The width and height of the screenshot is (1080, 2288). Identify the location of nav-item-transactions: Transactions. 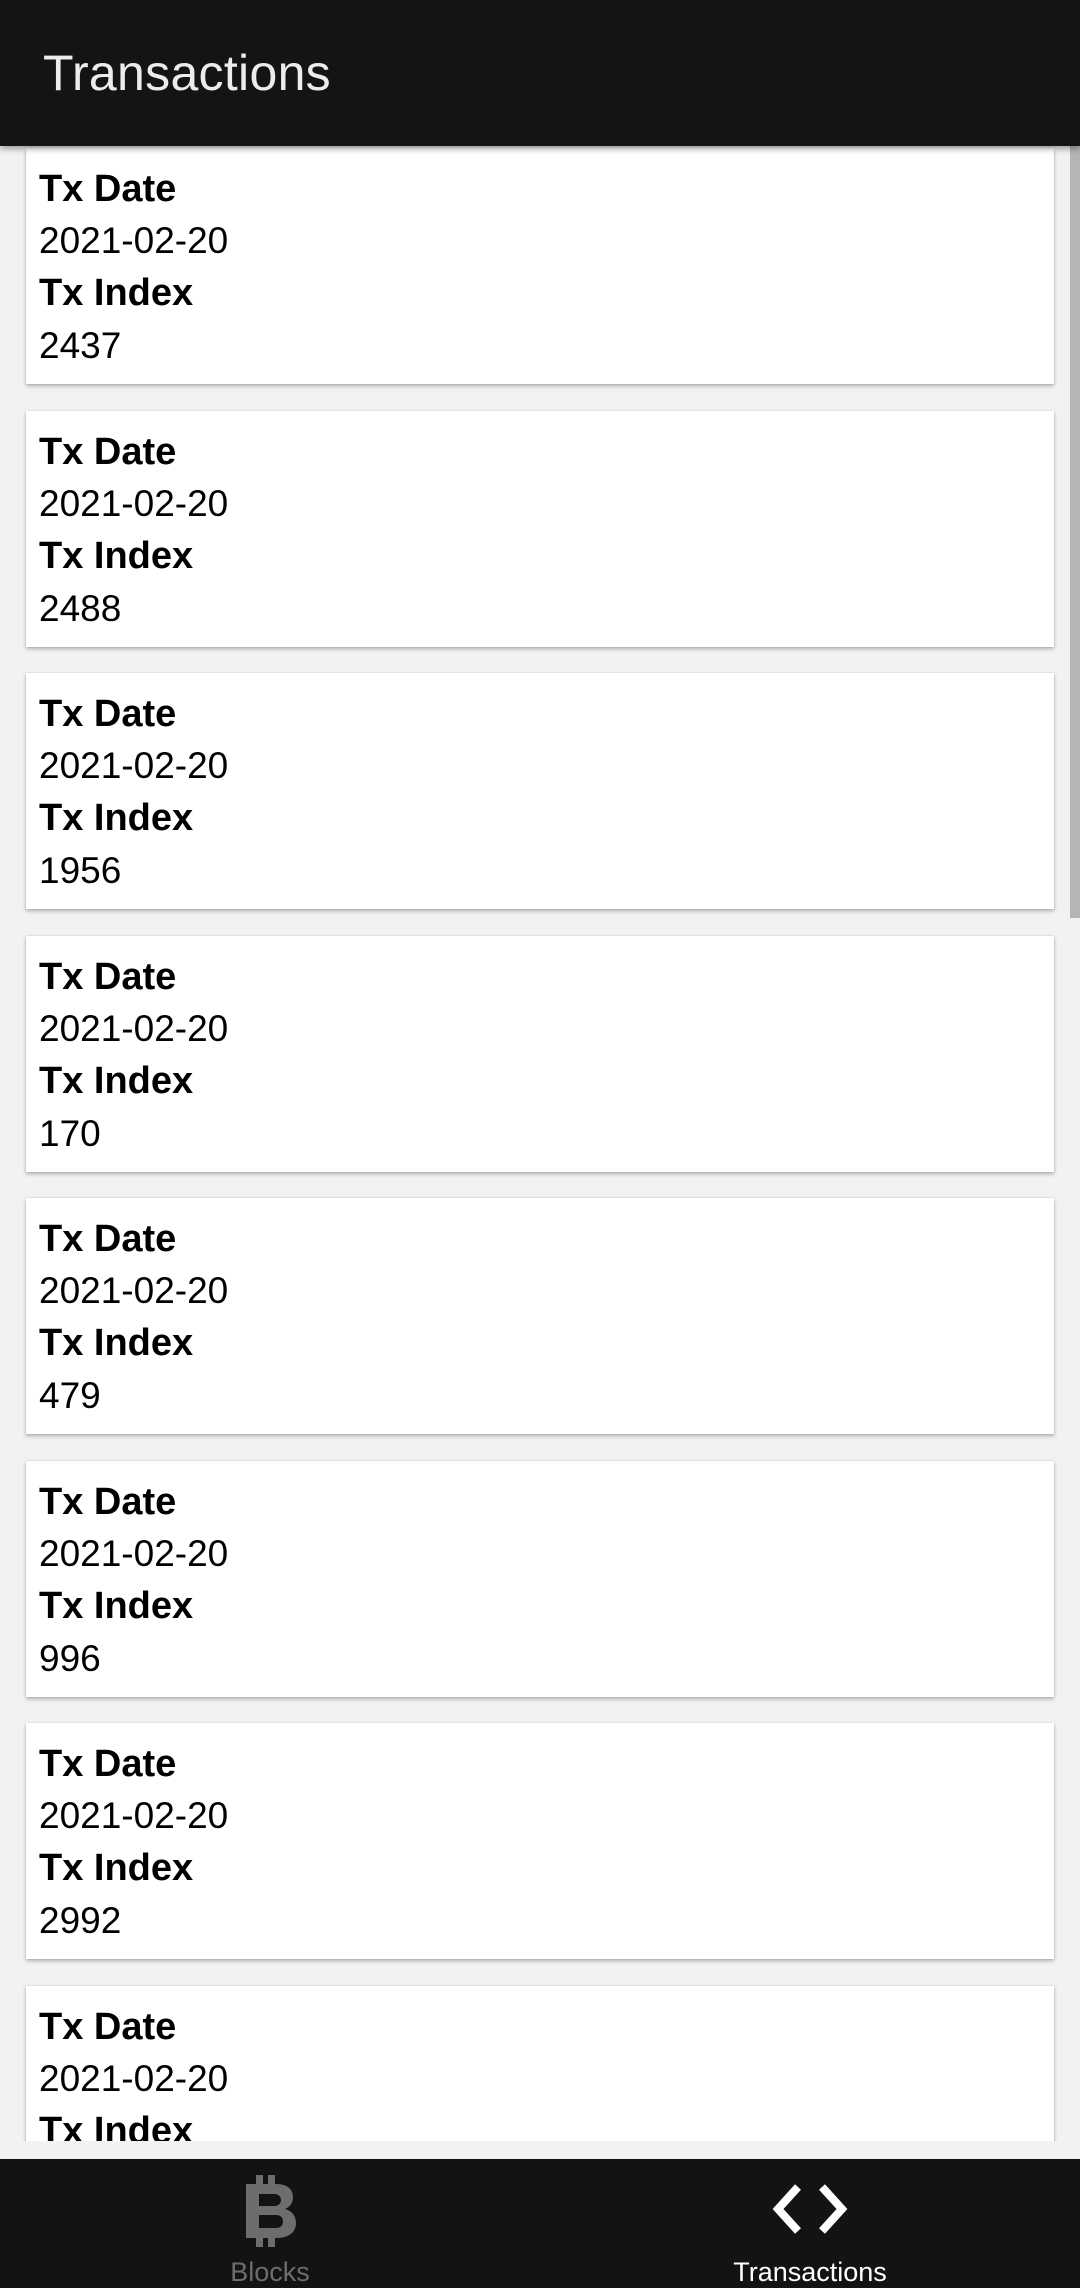
(810, 2223).